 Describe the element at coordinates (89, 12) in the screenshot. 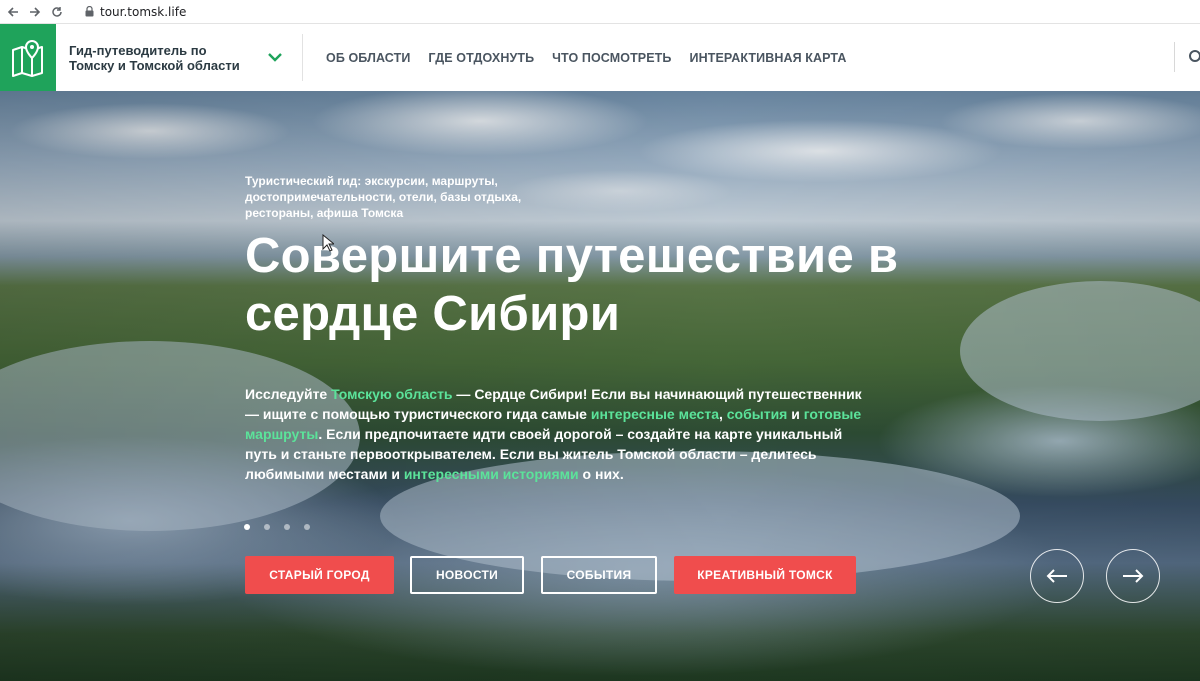

I see `lock-icon` at that location.